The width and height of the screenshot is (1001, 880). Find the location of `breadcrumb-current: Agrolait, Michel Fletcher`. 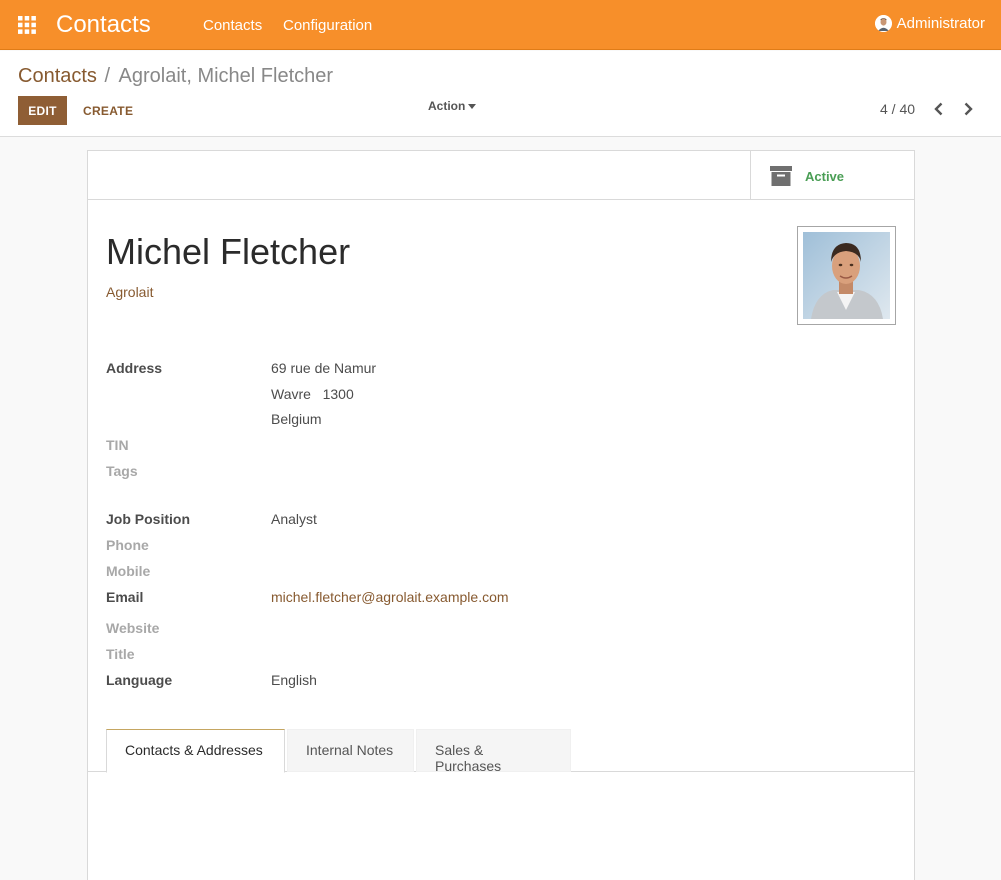

breadcrumb-current: Agrolait, Michel Fletcher is located at coordinates (226, 76).